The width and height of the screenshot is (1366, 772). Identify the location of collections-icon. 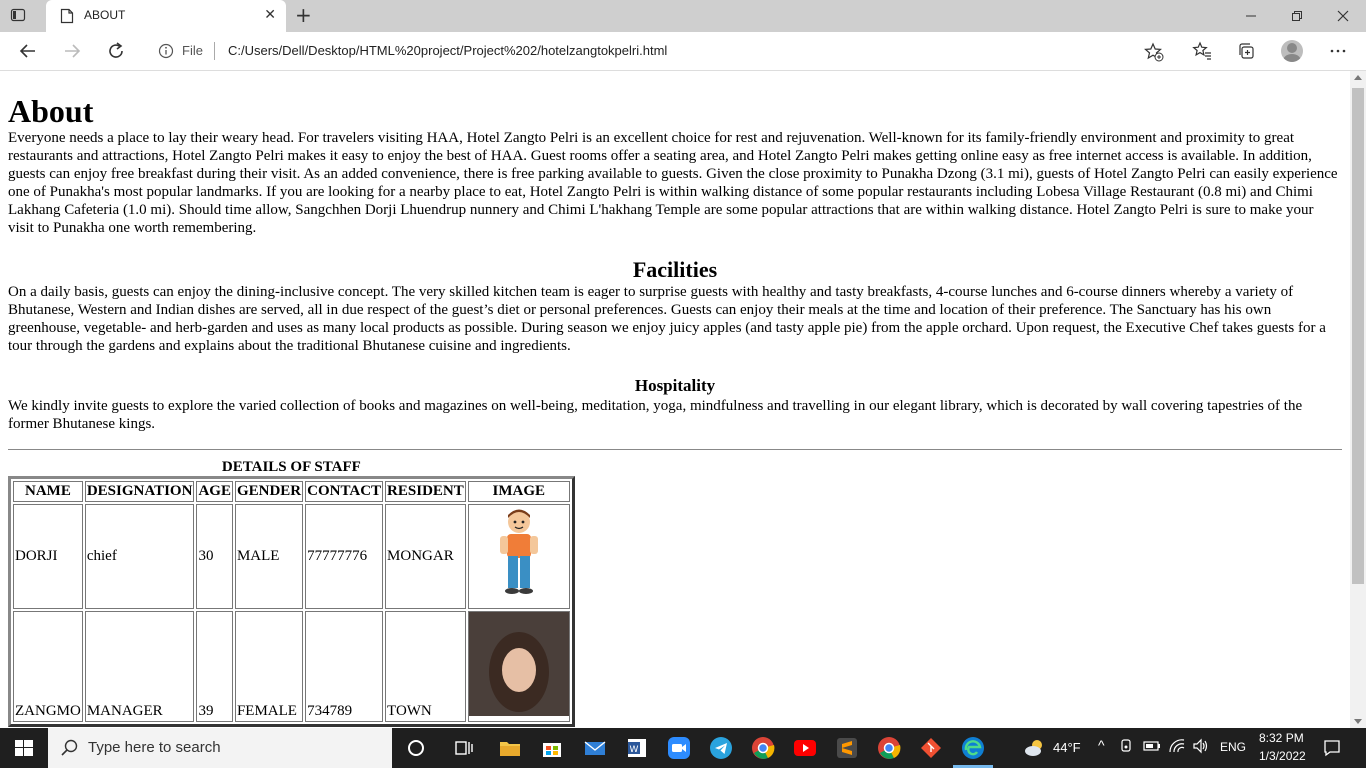
(1246, 51).